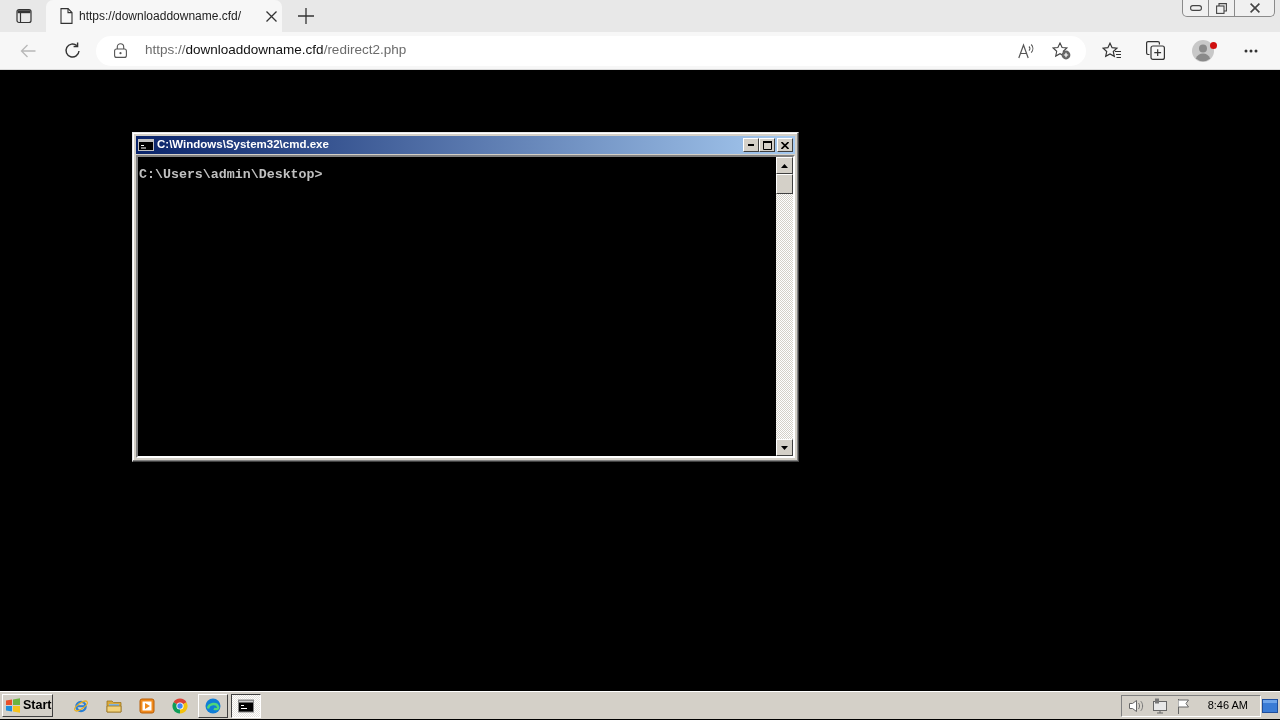 Image resolution: width=1280 pixels, height=720 pixels. I want to click on down-arrow-icon, so click(784, 447).